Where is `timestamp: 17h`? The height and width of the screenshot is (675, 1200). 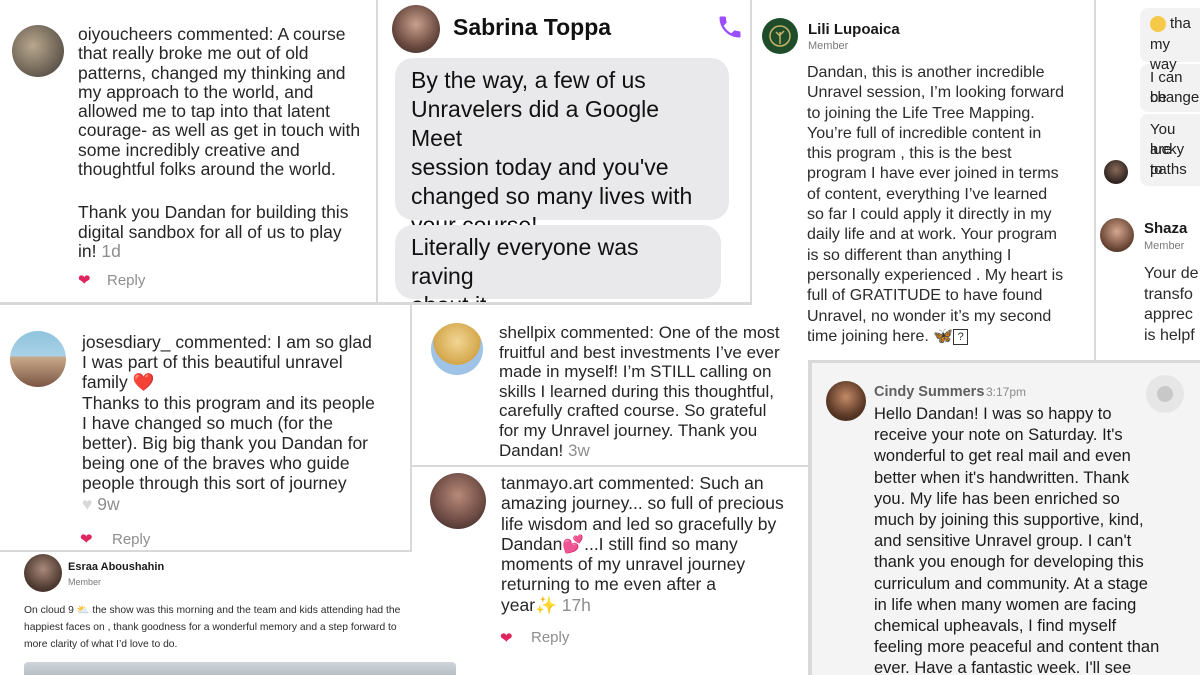
timestamp: 17h is located at coordinates (576, 604).